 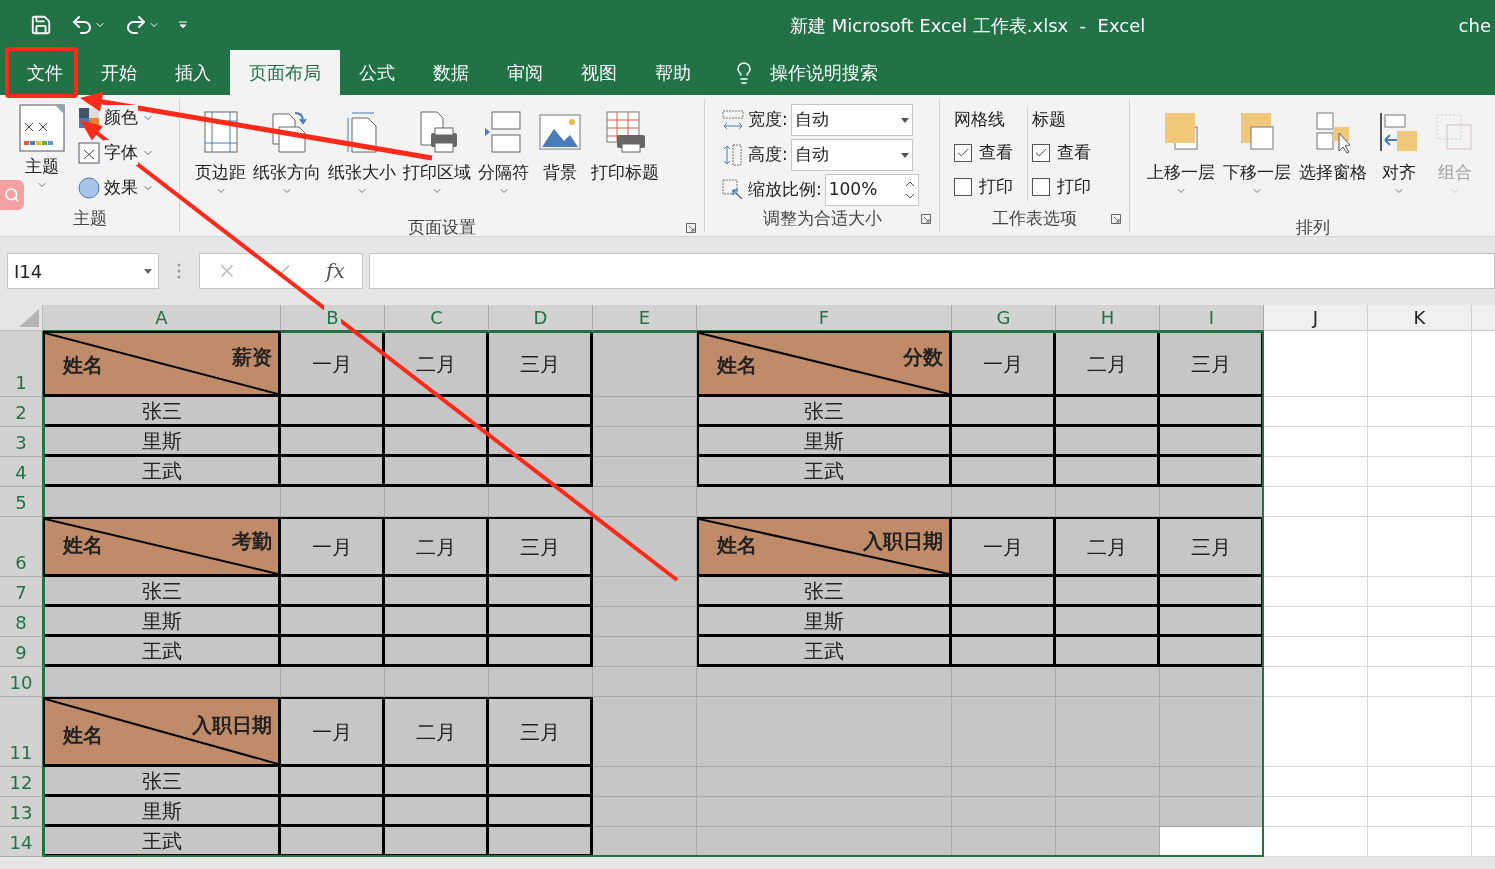 I want to click on column-header: C, so click(x=437, y=318).